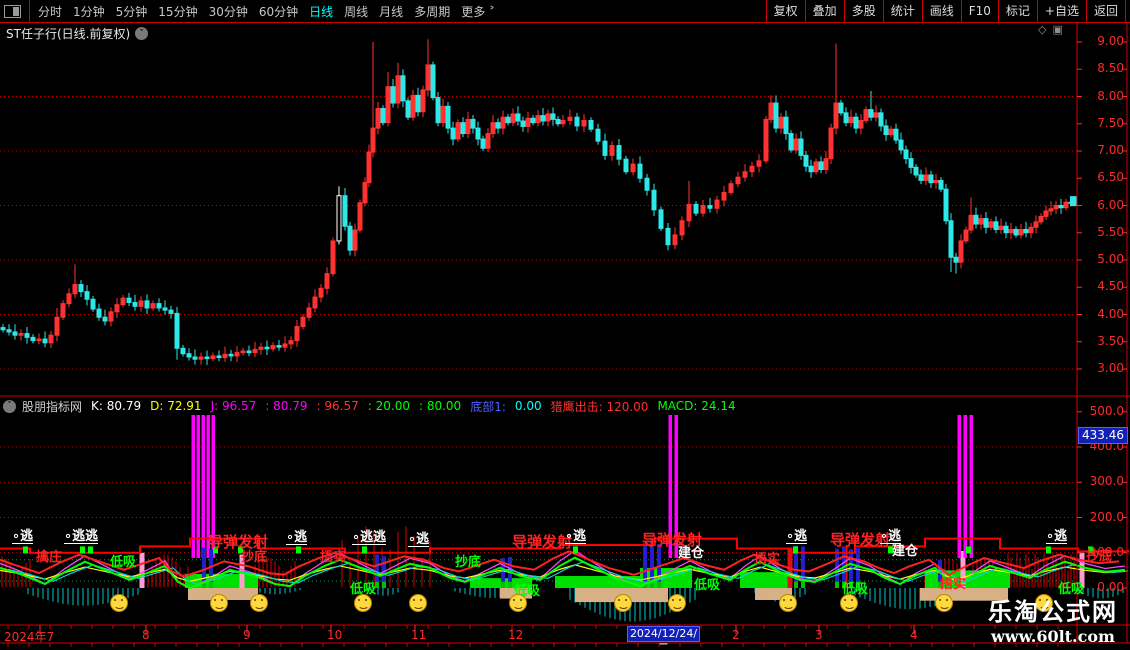  What do you see at coordinates (1103, 436) in the screenshot?
I see `indicator-value-highlight: 433.46` at bounding box center [1103, 436].